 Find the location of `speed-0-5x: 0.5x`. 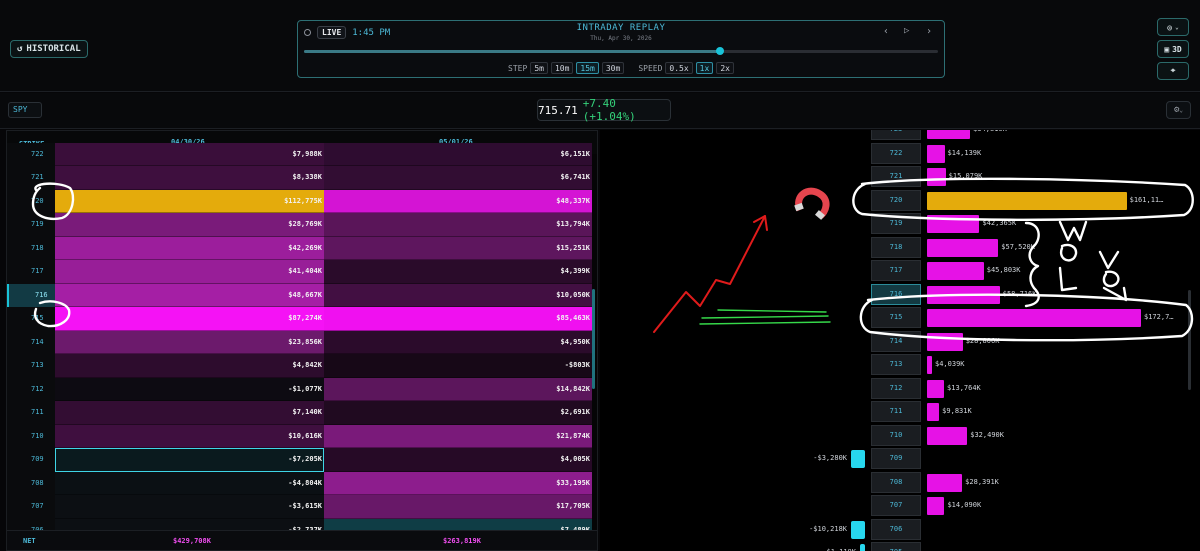

speed-0-5x: 0.5x is located at coordinates (679, 68).